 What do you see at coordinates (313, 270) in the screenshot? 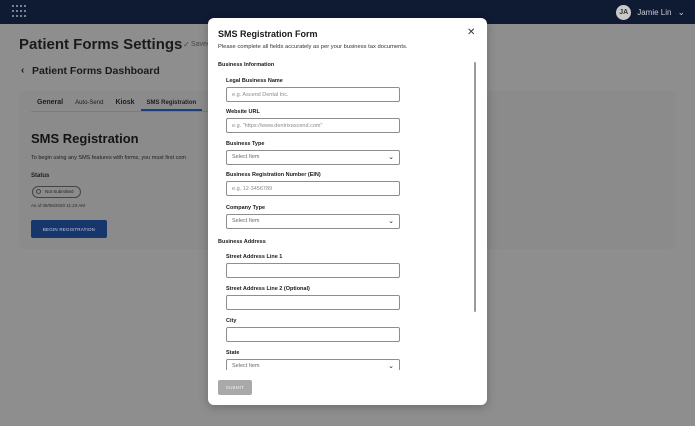
I see `street1-input` at bounding box center [313, 270].